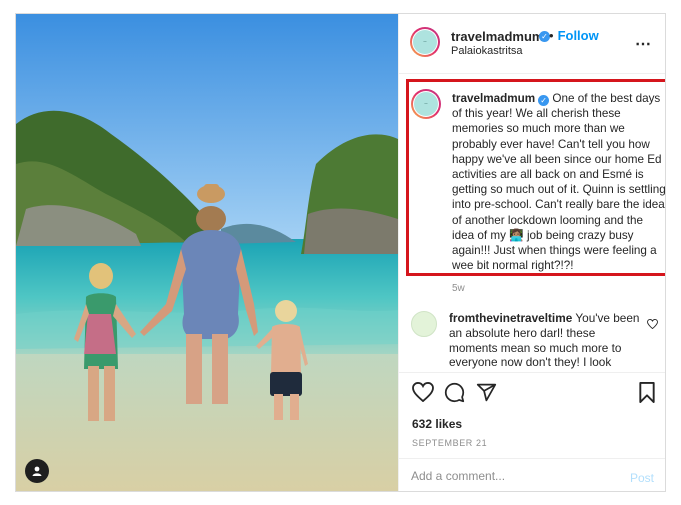 Image resolution: width=681 pixels, height=505 pixels. Describe the element at coordinates (511, 476) in the screenshot. I see `add-comment-input` at that location.